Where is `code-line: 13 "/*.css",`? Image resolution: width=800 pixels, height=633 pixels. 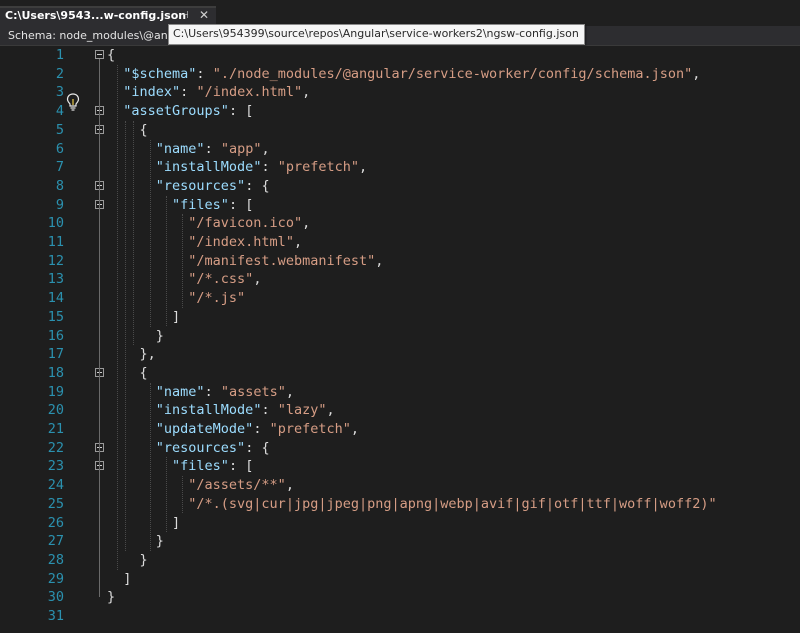 code-line: 13 "/*.css", is located at coordinates (400, 279).